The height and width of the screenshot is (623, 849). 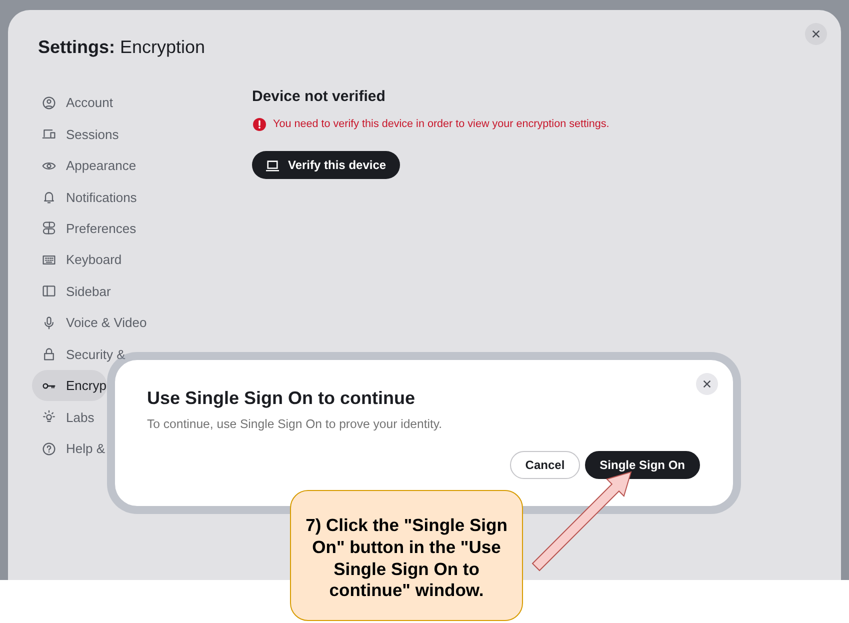 I want to click on laptop-icon, so click(x=272, y=165).